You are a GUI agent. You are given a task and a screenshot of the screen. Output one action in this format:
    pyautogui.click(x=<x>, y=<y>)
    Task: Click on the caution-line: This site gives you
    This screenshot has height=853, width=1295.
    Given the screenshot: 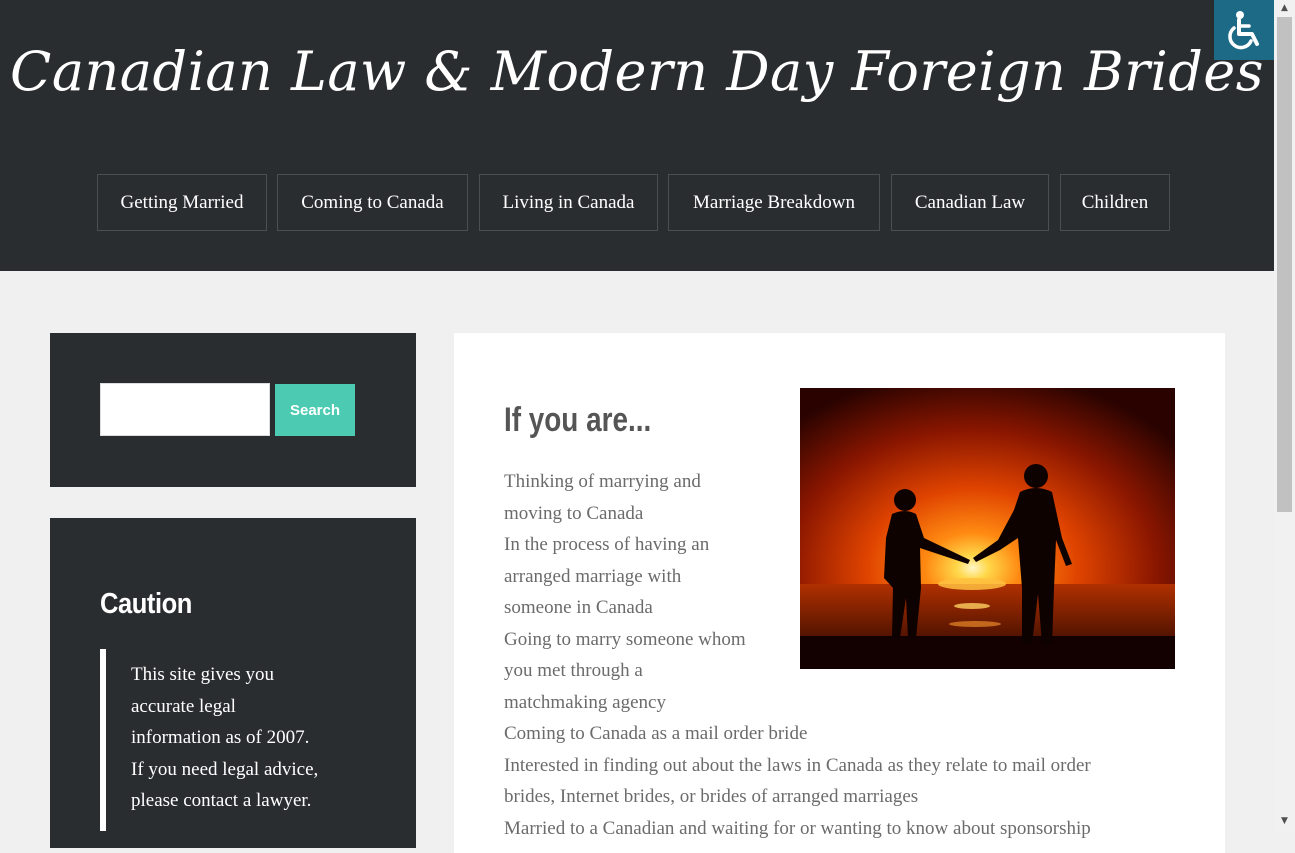 What is the action you would take?
    pyautogui.click(x=203, y=674)
    